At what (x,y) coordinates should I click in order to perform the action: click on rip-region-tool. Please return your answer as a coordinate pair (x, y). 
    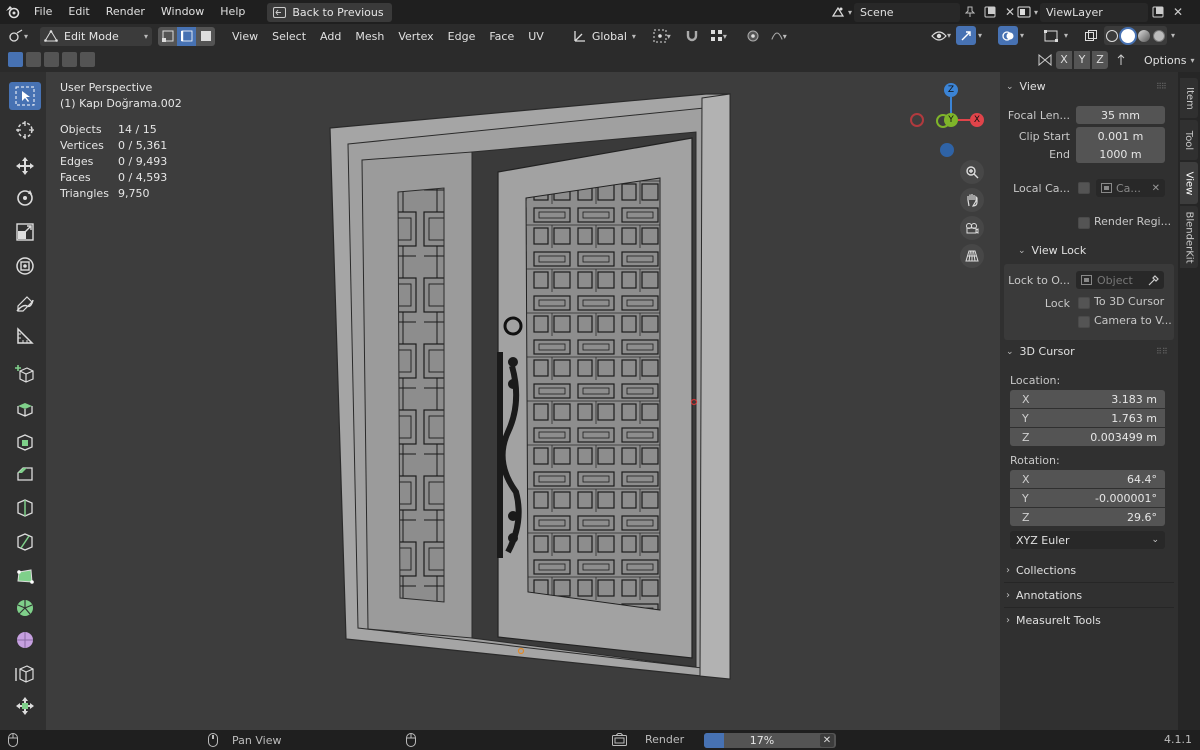
    Looking at the image, I should click on (25, 706).